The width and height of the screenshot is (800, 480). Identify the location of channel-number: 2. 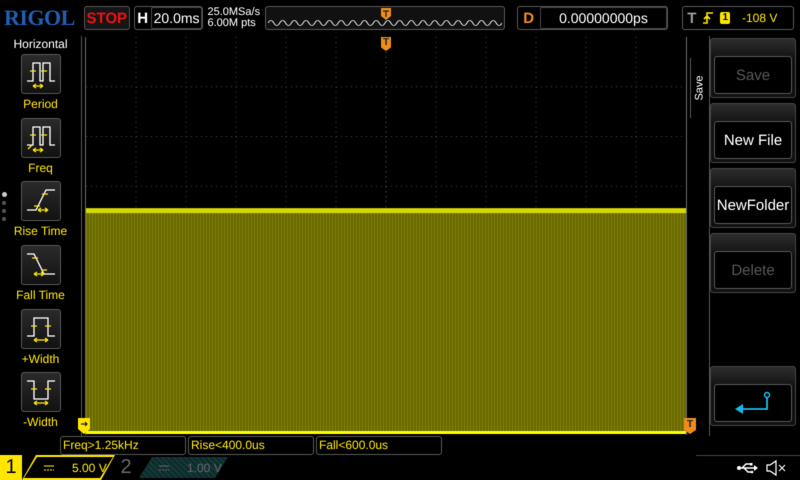
(126, 467).